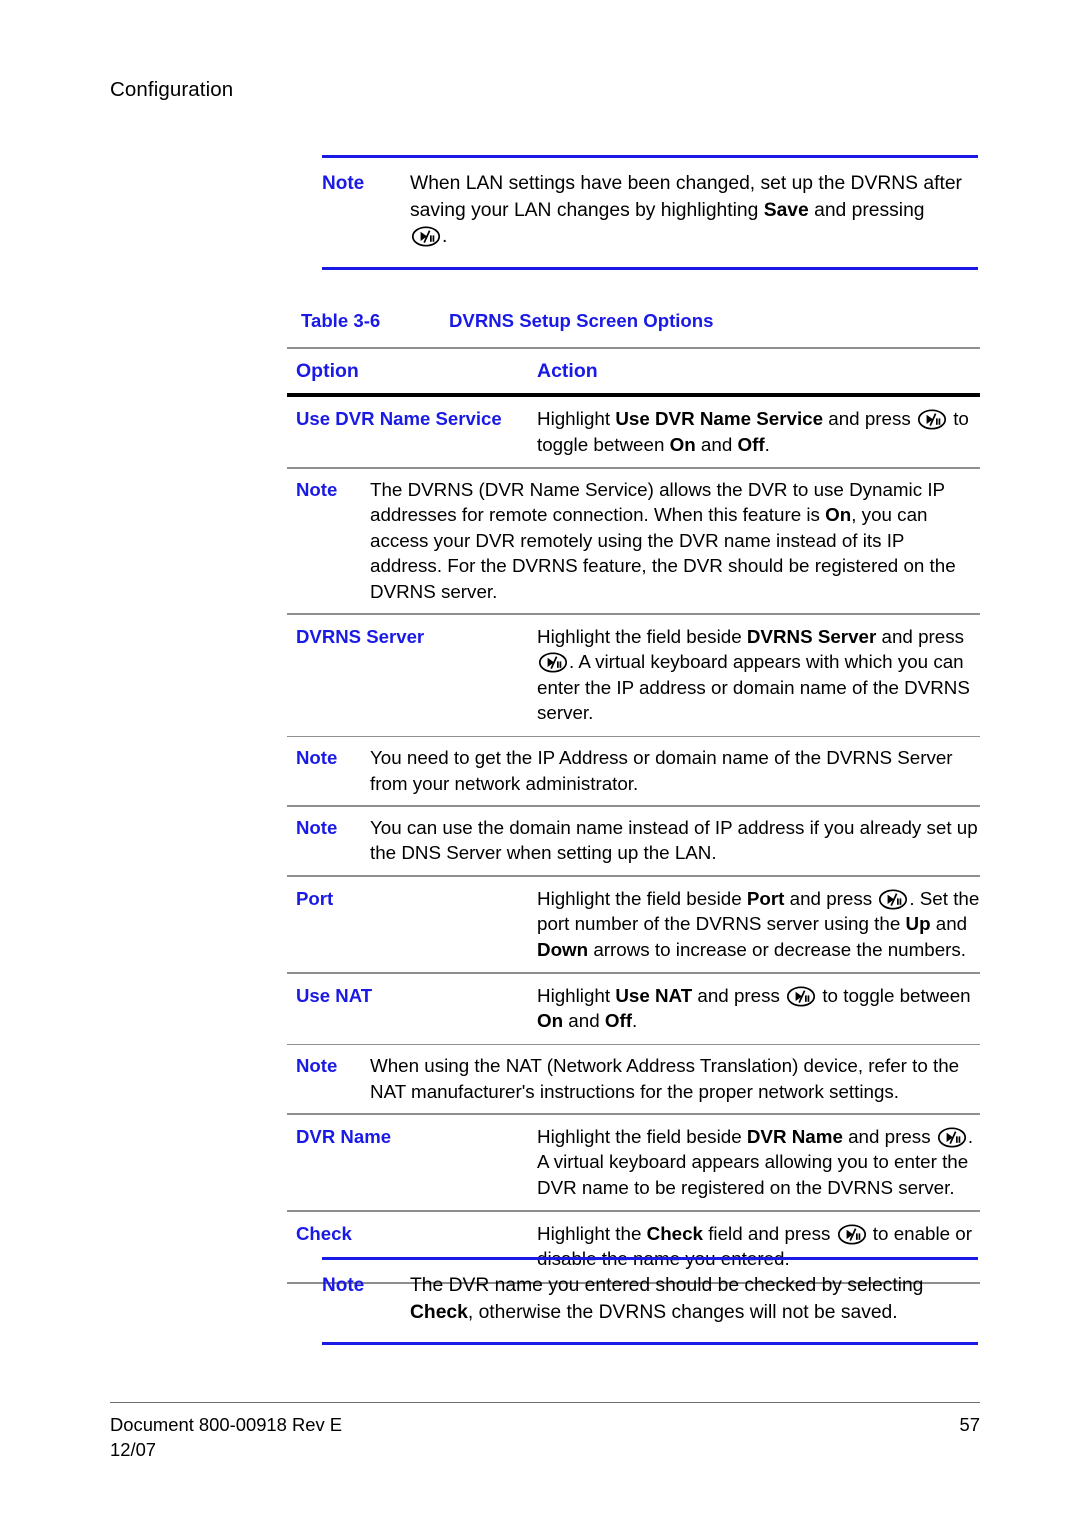 Image resolution: width=1080 pixels, height=1526 pixels. What do you see at coordinates (918, 924) in the screenshot?
I see `emphasis-text: Up` at bounding box center [918, 924].